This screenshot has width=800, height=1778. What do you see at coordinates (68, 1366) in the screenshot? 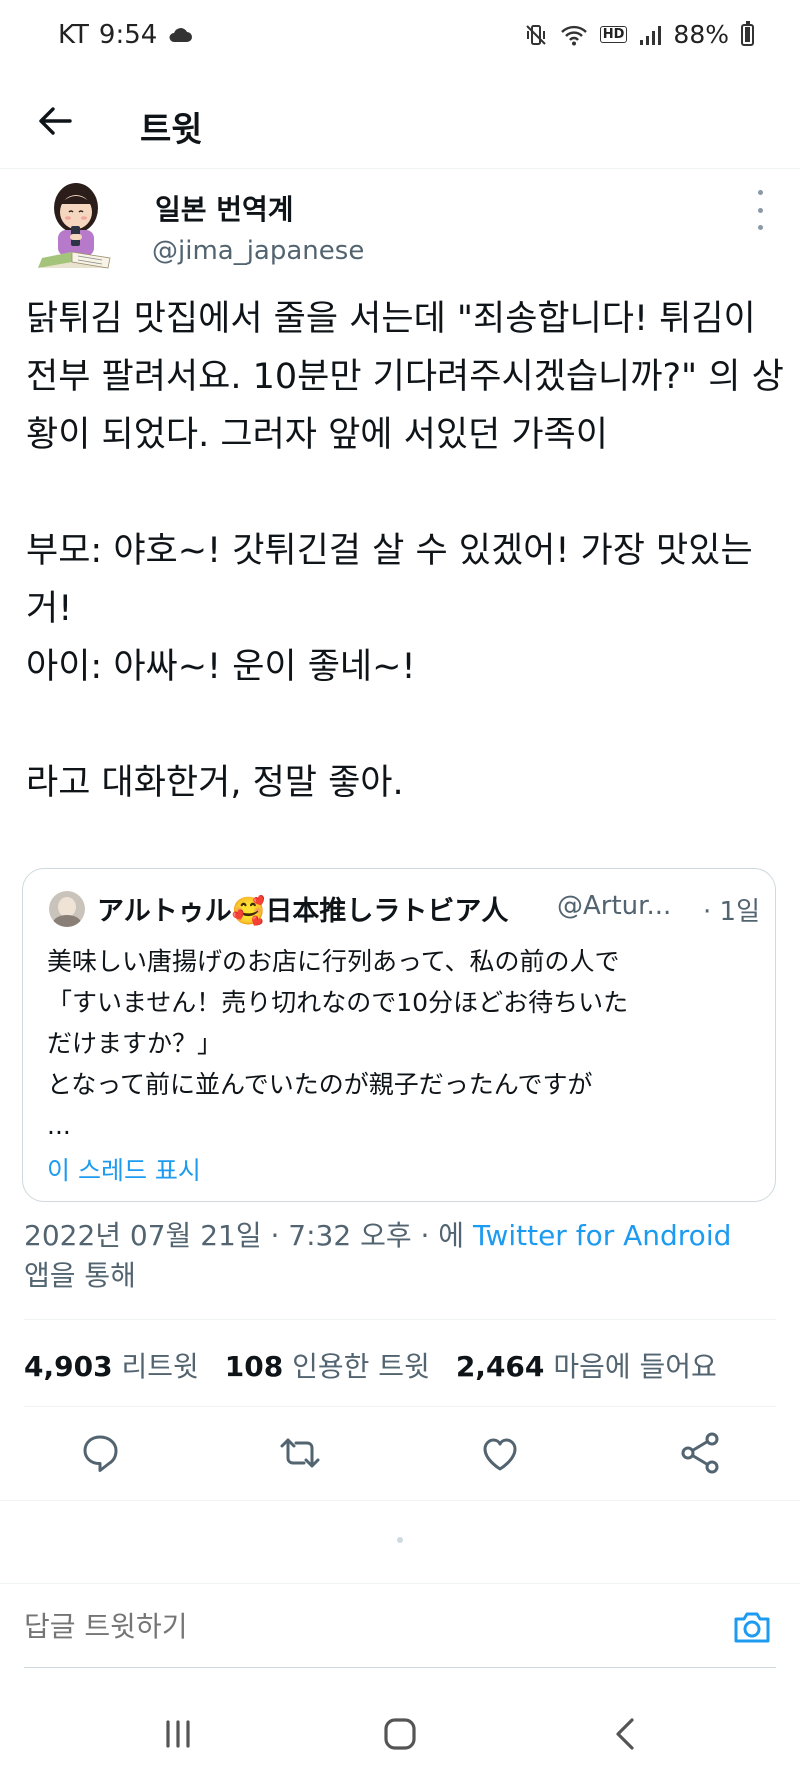
I see `retweets-count: 4,903` at bounding box center [68, 1366].